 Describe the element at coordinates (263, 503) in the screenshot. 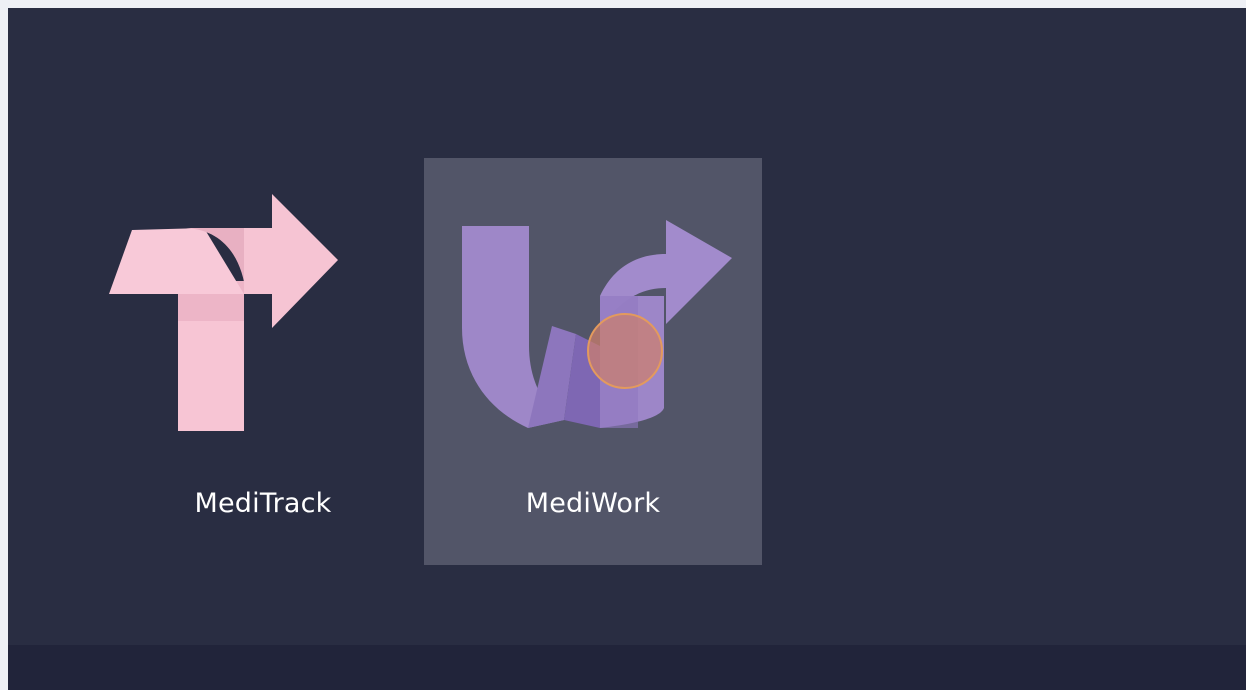

I see `app-label: MediTrack` at that location.